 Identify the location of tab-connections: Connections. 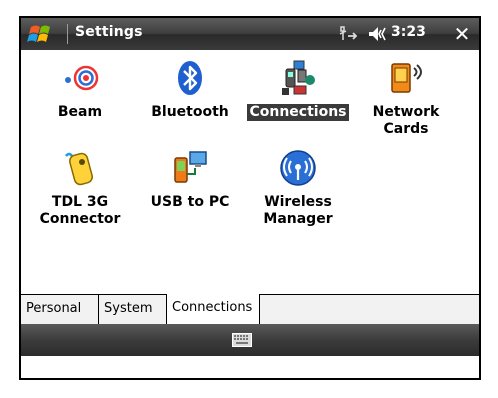
(213, 309).